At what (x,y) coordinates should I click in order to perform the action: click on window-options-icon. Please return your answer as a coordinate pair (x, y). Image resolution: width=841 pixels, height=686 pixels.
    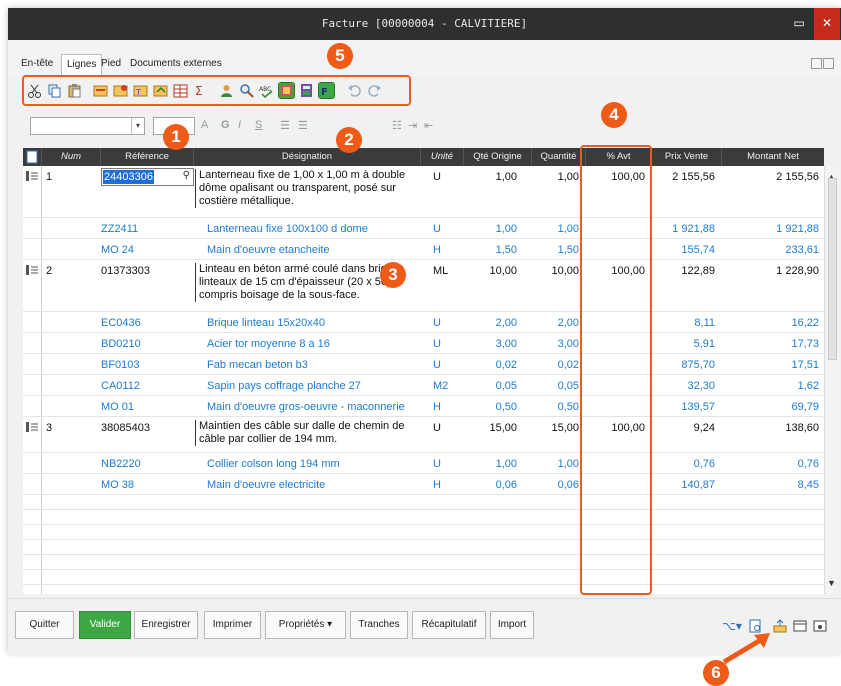
    Looking at the image, I should click on (820, 627).